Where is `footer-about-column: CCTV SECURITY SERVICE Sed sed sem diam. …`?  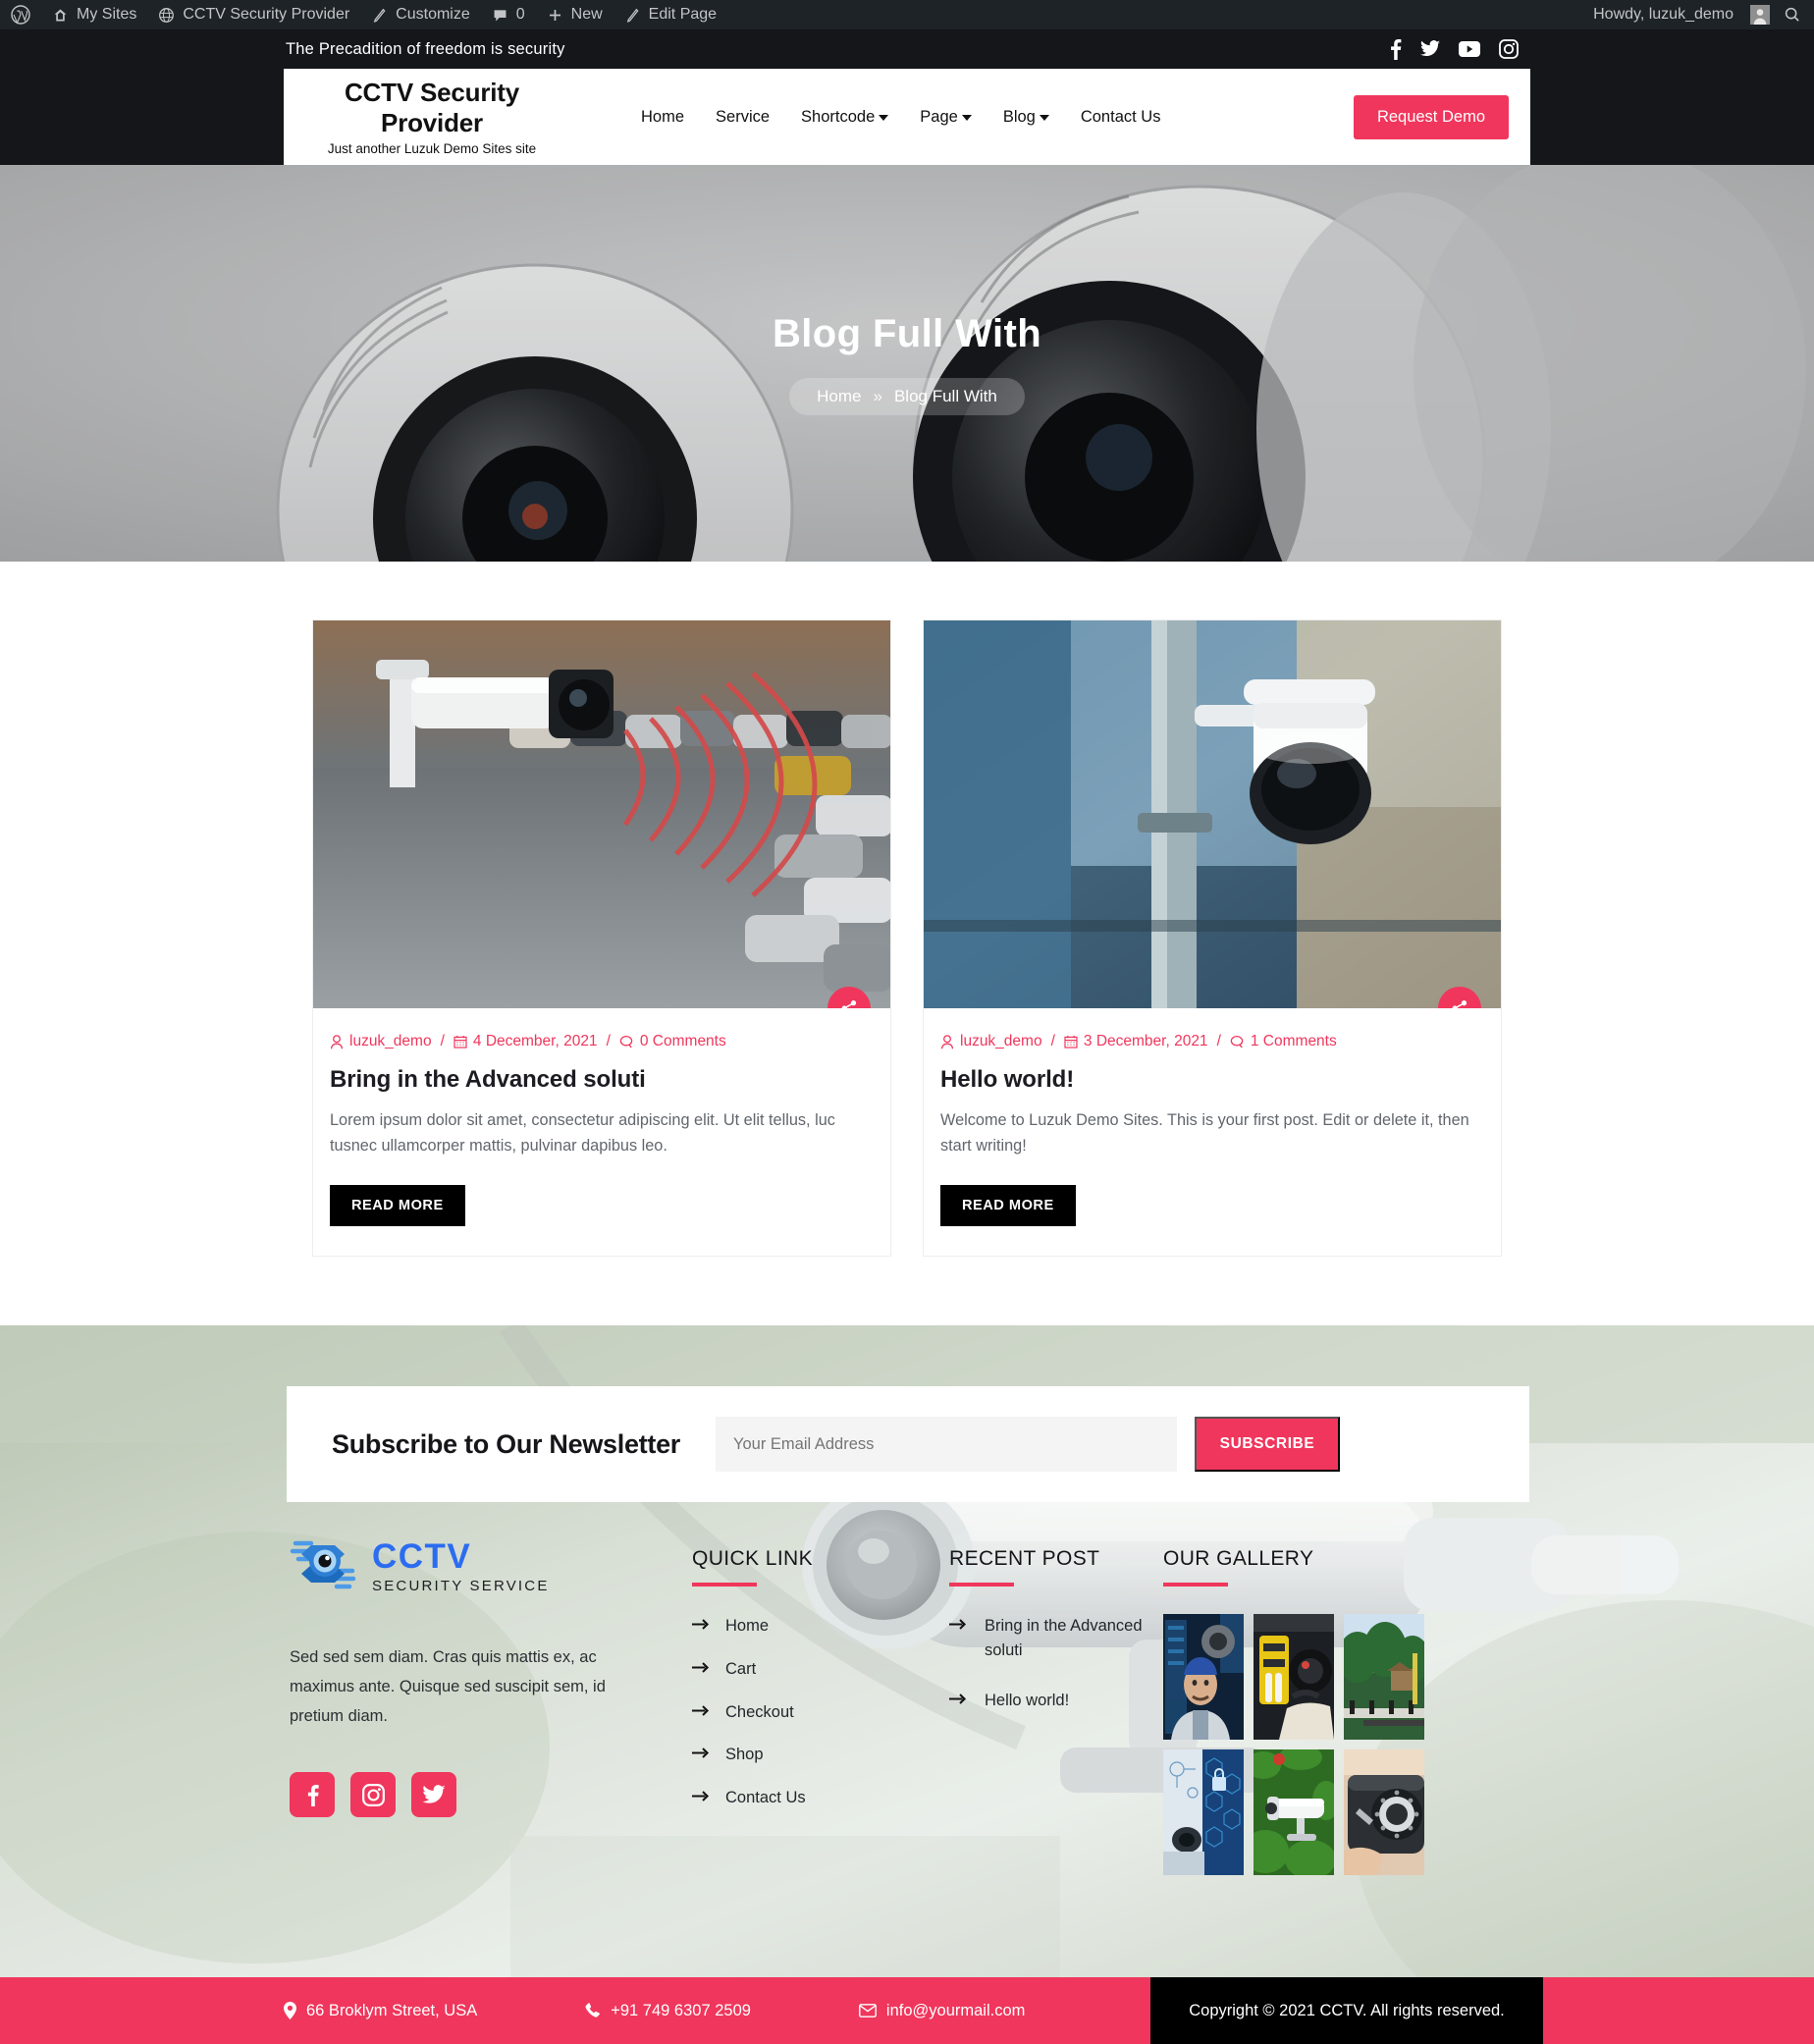 footer-about-column: CCTV SECURITY SERVICE Sed sed sem diam. … is located at coordinates (470, 1703).